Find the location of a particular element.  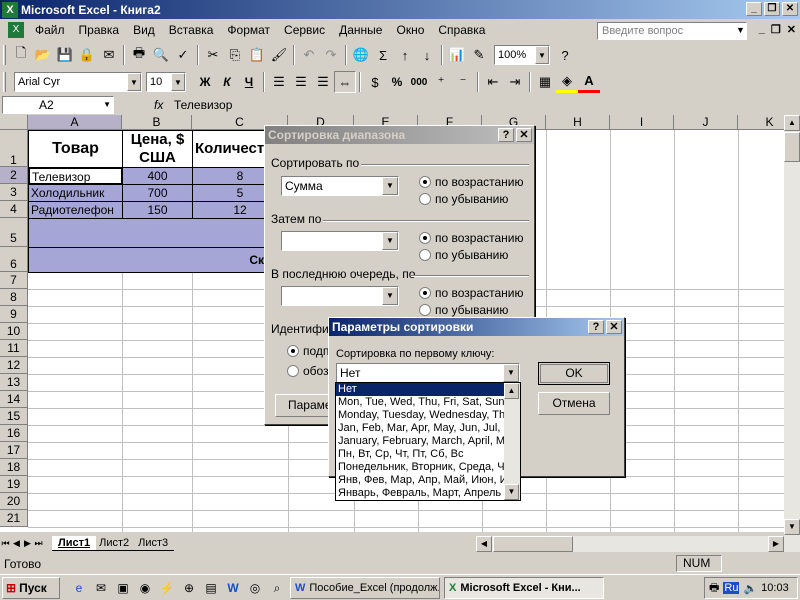

cell-a4: Радиотелефон is located at coordinates (75, 210).